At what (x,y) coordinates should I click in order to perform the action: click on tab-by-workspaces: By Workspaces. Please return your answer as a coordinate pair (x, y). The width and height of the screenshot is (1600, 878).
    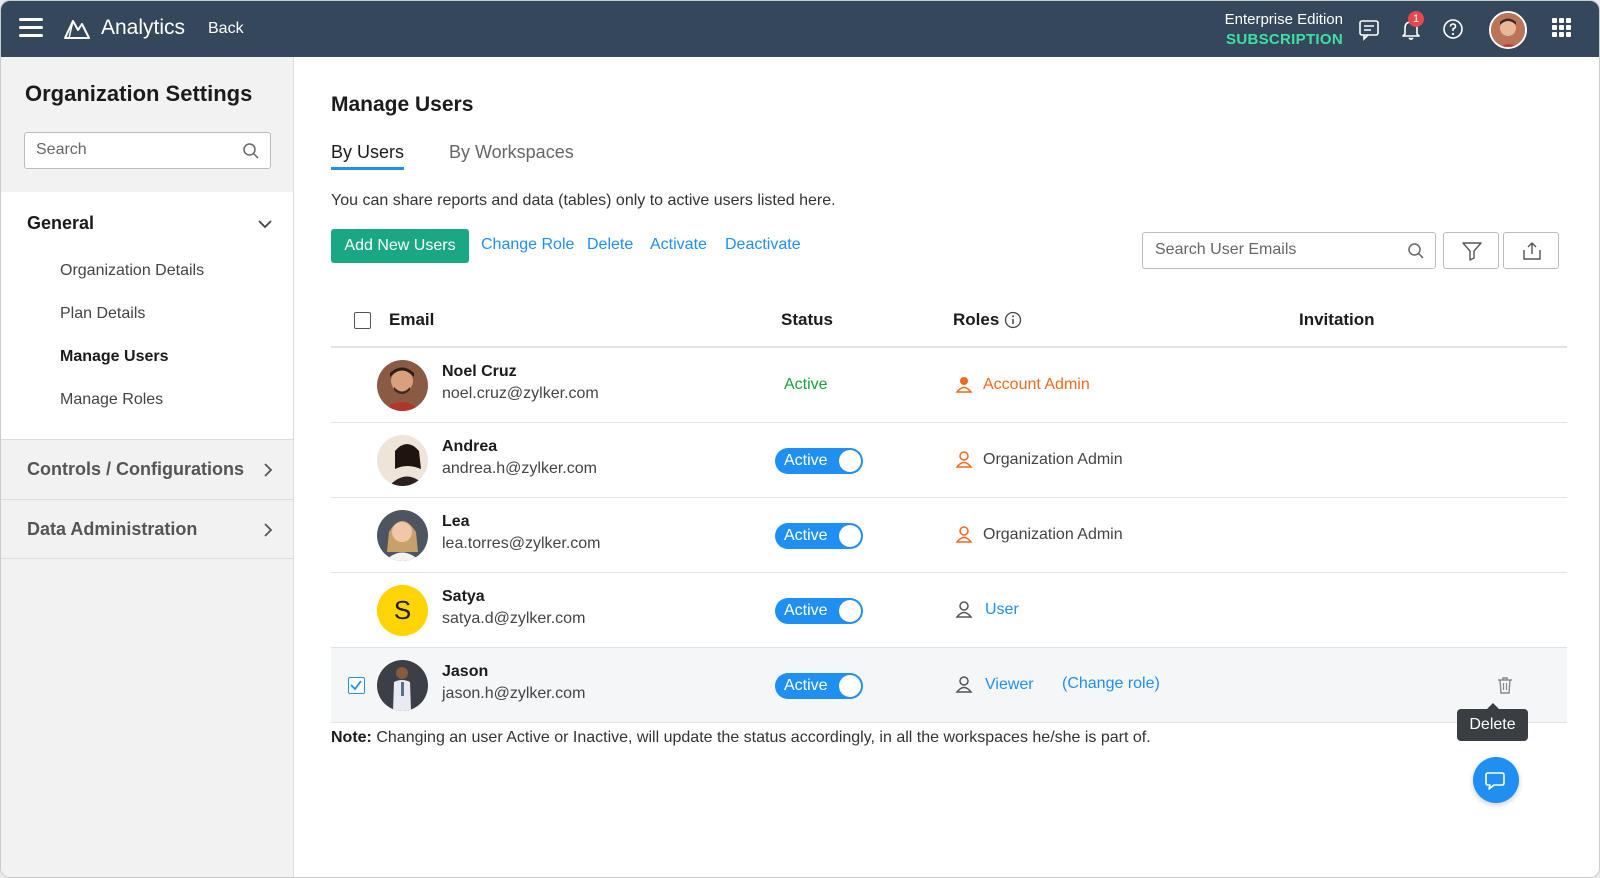
    Looking at the image, I should click on (511, 154).